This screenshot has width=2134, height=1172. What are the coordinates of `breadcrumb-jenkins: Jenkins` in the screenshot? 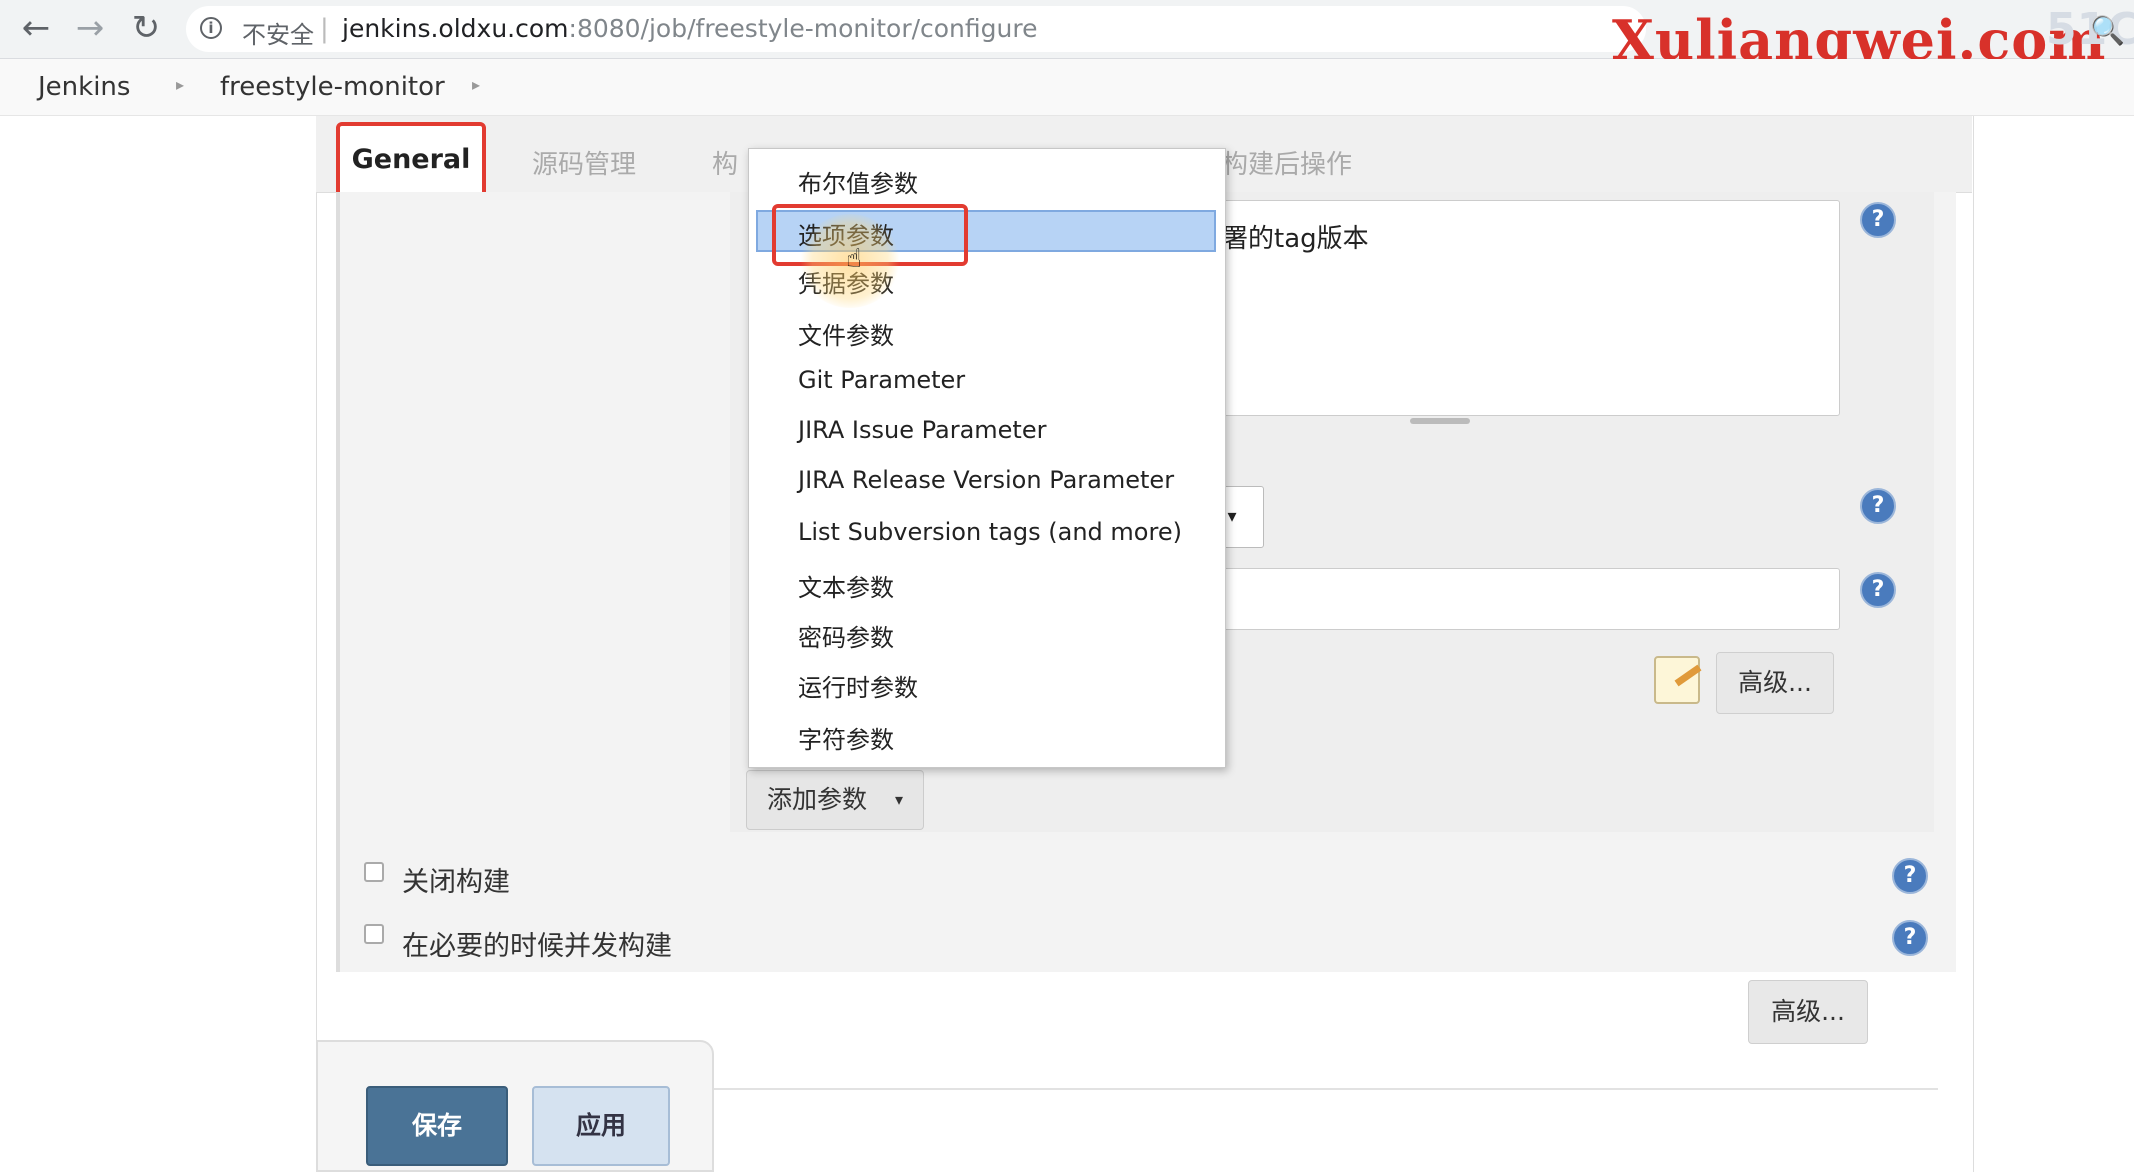 It's located at (84, 87).